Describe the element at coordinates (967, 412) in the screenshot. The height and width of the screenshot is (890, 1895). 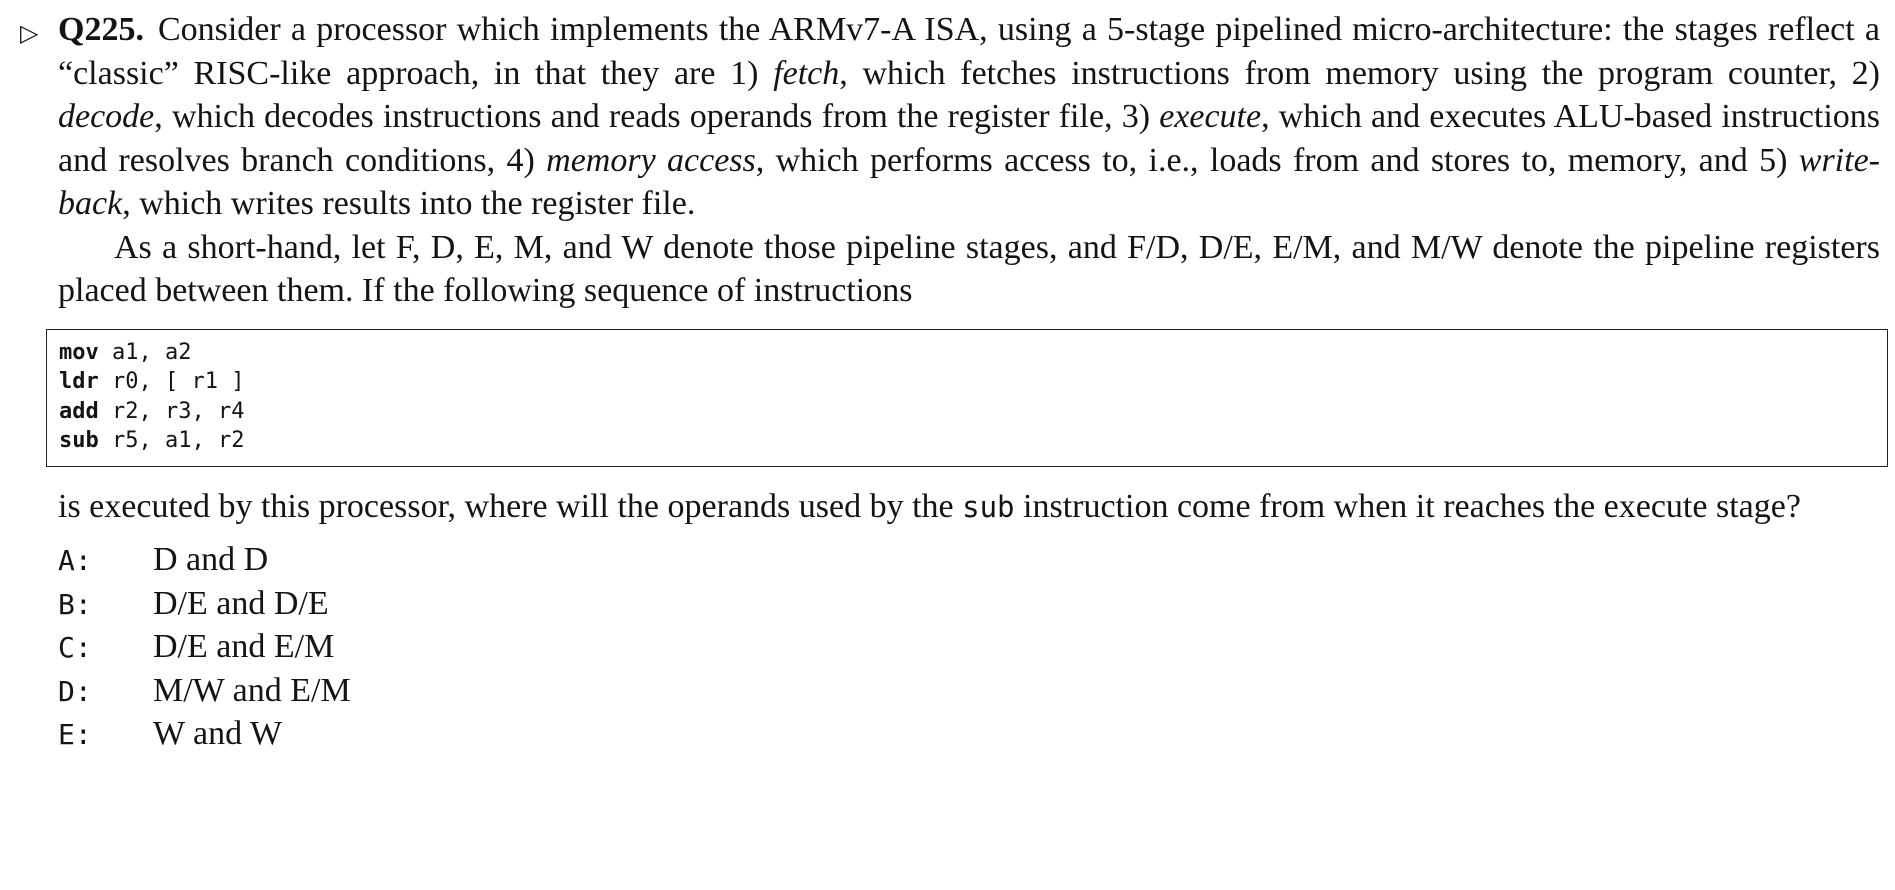
I see `code-line: add r2, r3, r4` at that location.